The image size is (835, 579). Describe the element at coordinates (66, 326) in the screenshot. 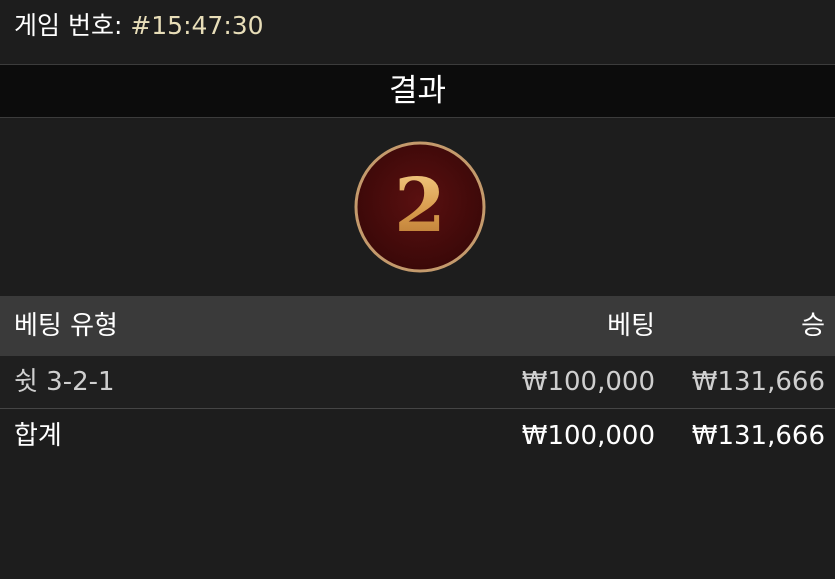

I see `column-header-bet-type: 베팅 유형` at that location.